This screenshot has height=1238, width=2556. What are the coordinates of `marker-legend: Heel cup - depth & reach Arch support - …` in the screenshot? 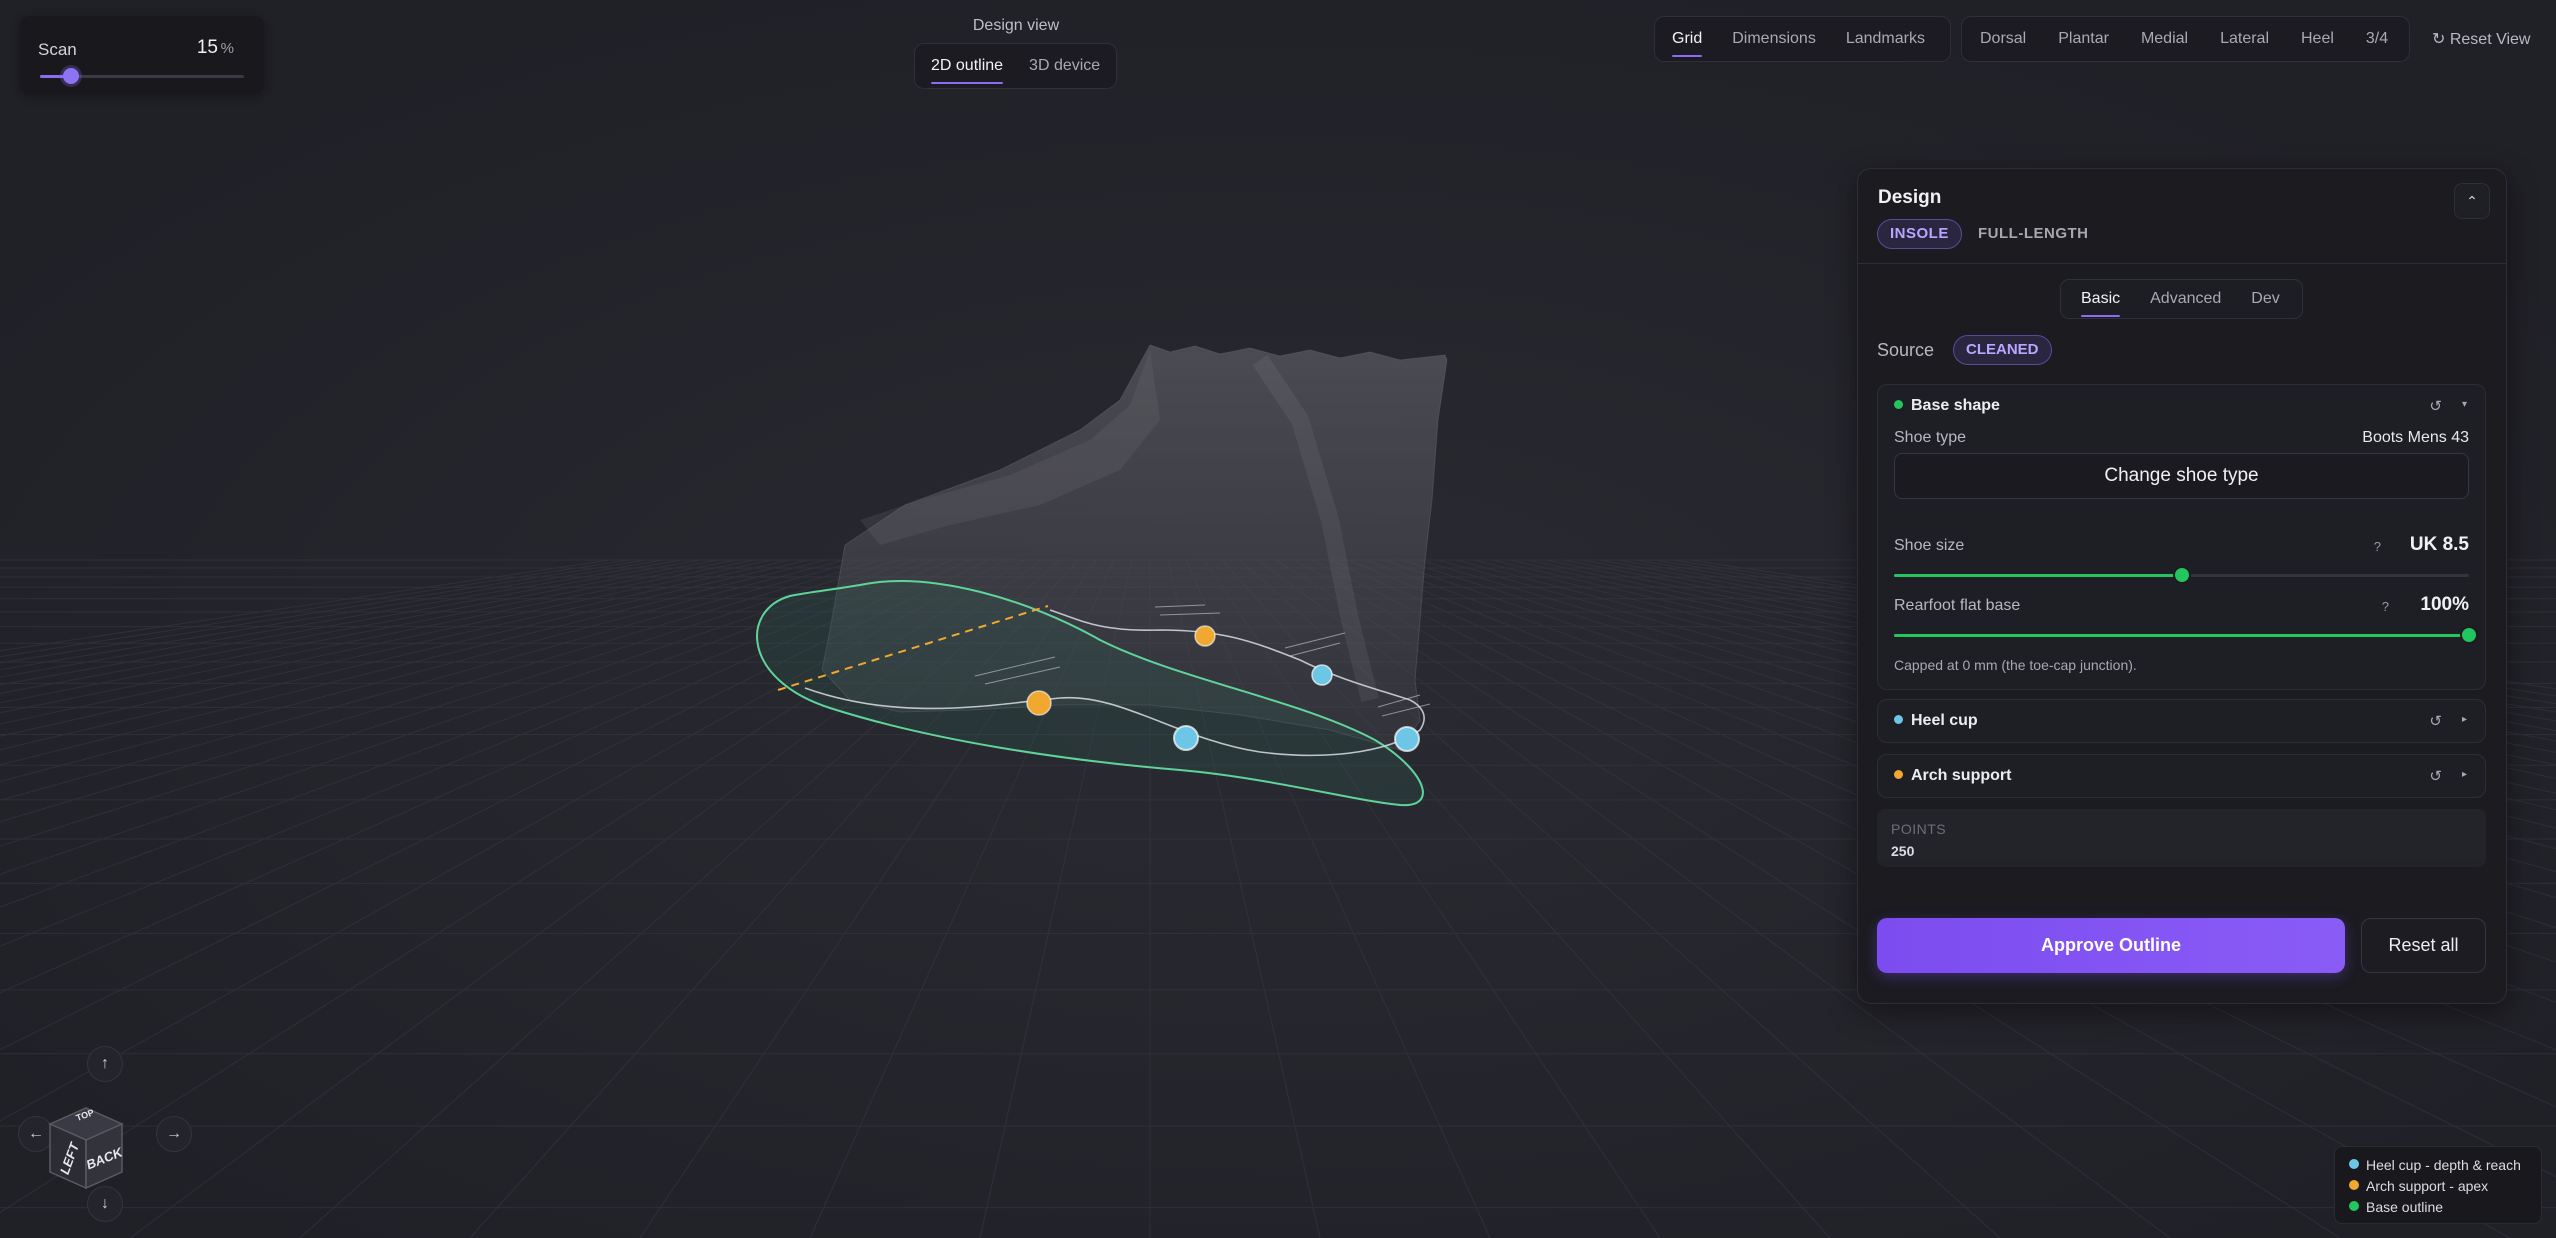 It's located at (2438, 1185).